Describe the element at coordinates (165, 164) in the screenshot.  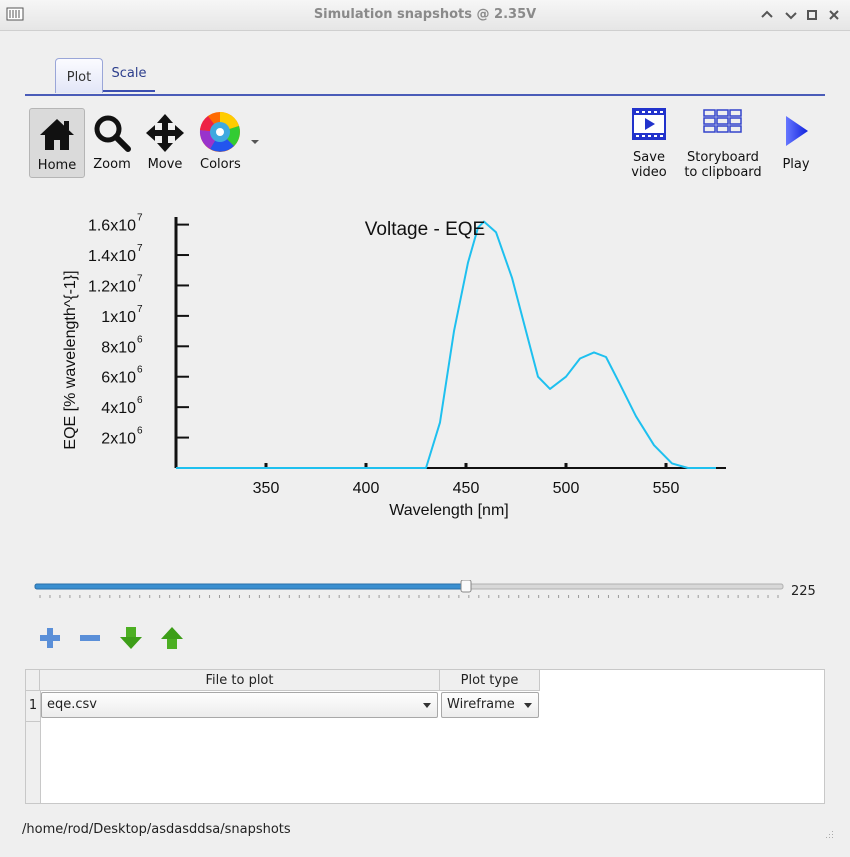
I see `move-label: Move` at that location.